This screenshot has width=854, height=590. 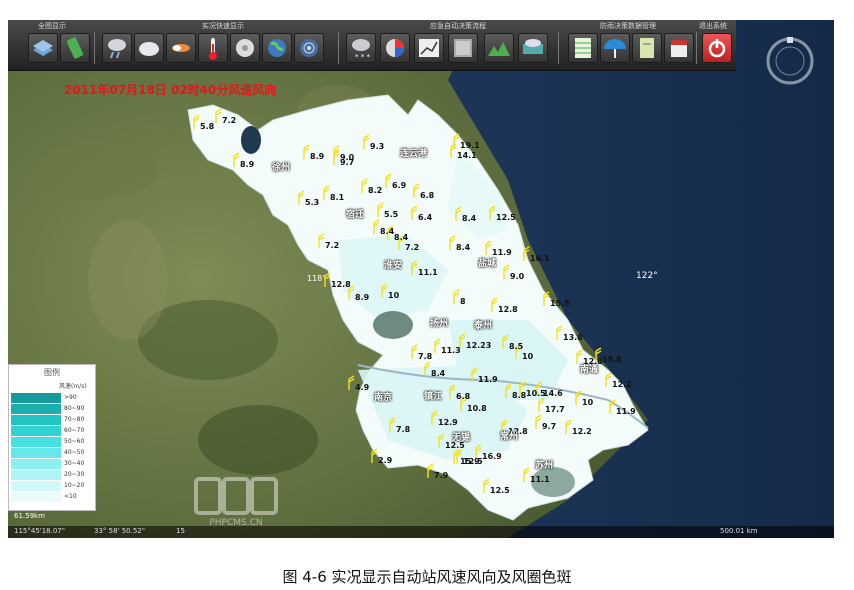 I want to click on station-value: 11.9, so click(x=488, y=379).